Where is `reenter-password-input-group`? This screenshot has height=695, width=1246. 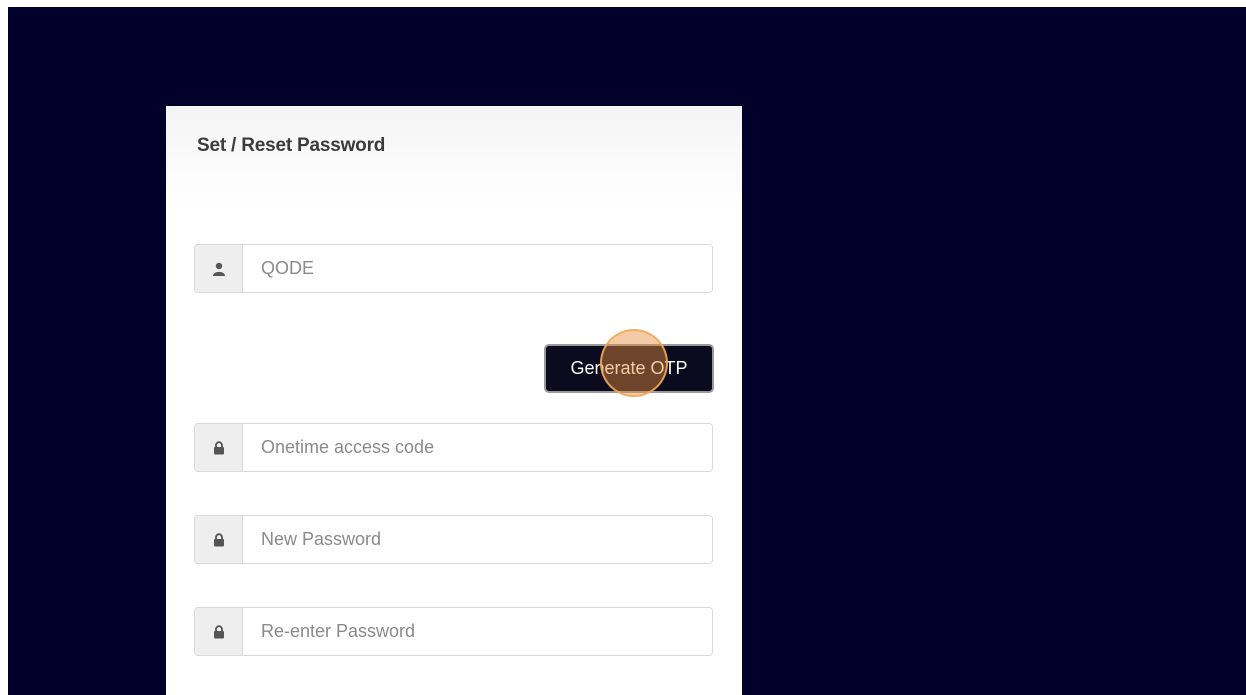
reenter-password-input-group is located at coordinates (453, 631).